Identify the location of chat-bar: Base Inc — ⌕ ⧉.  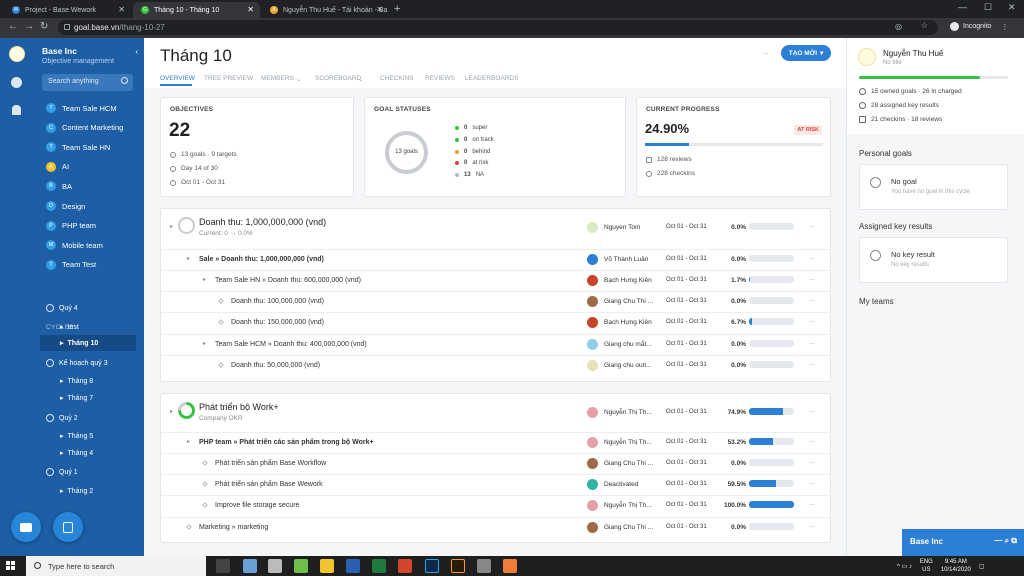
(963, 542).